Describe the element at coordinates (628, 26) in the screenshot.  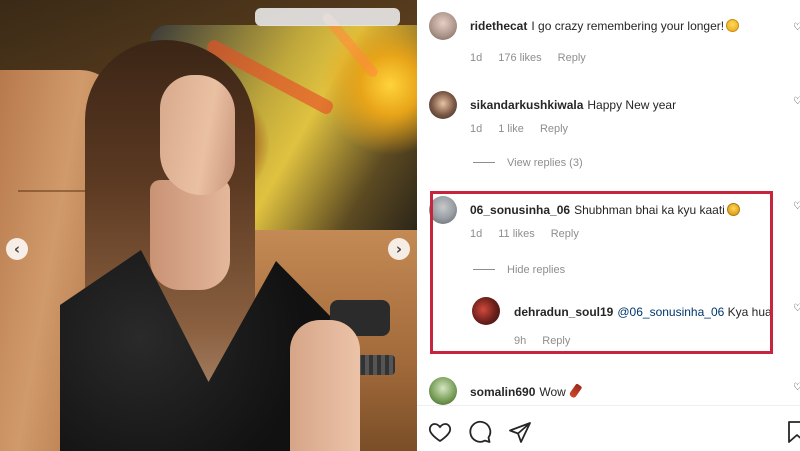
I see `comment-text: I go crazy remembering your longer!` at that location.